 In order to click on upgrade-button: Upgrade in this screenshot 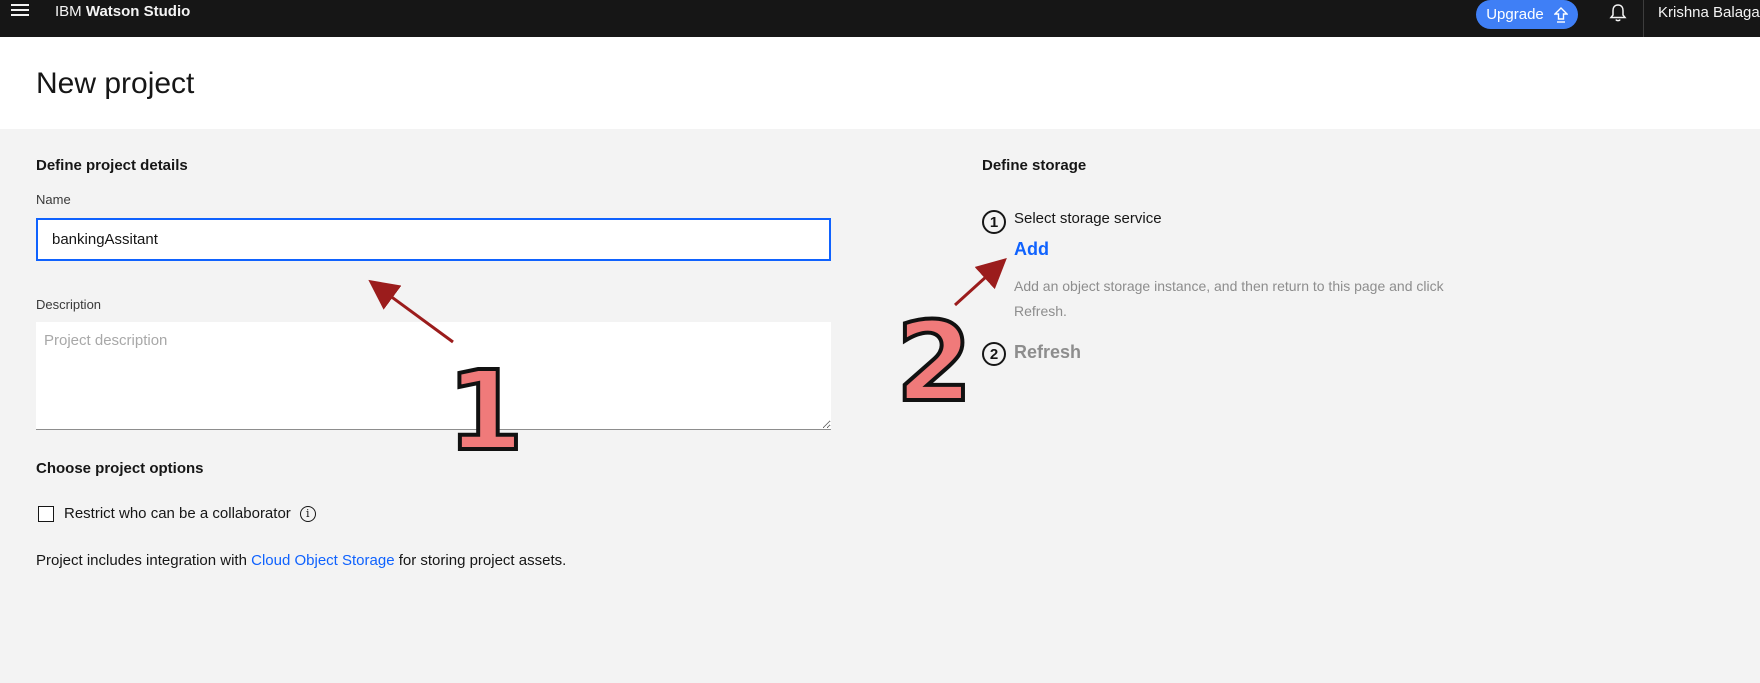, I will do `click(1527, 14)`.